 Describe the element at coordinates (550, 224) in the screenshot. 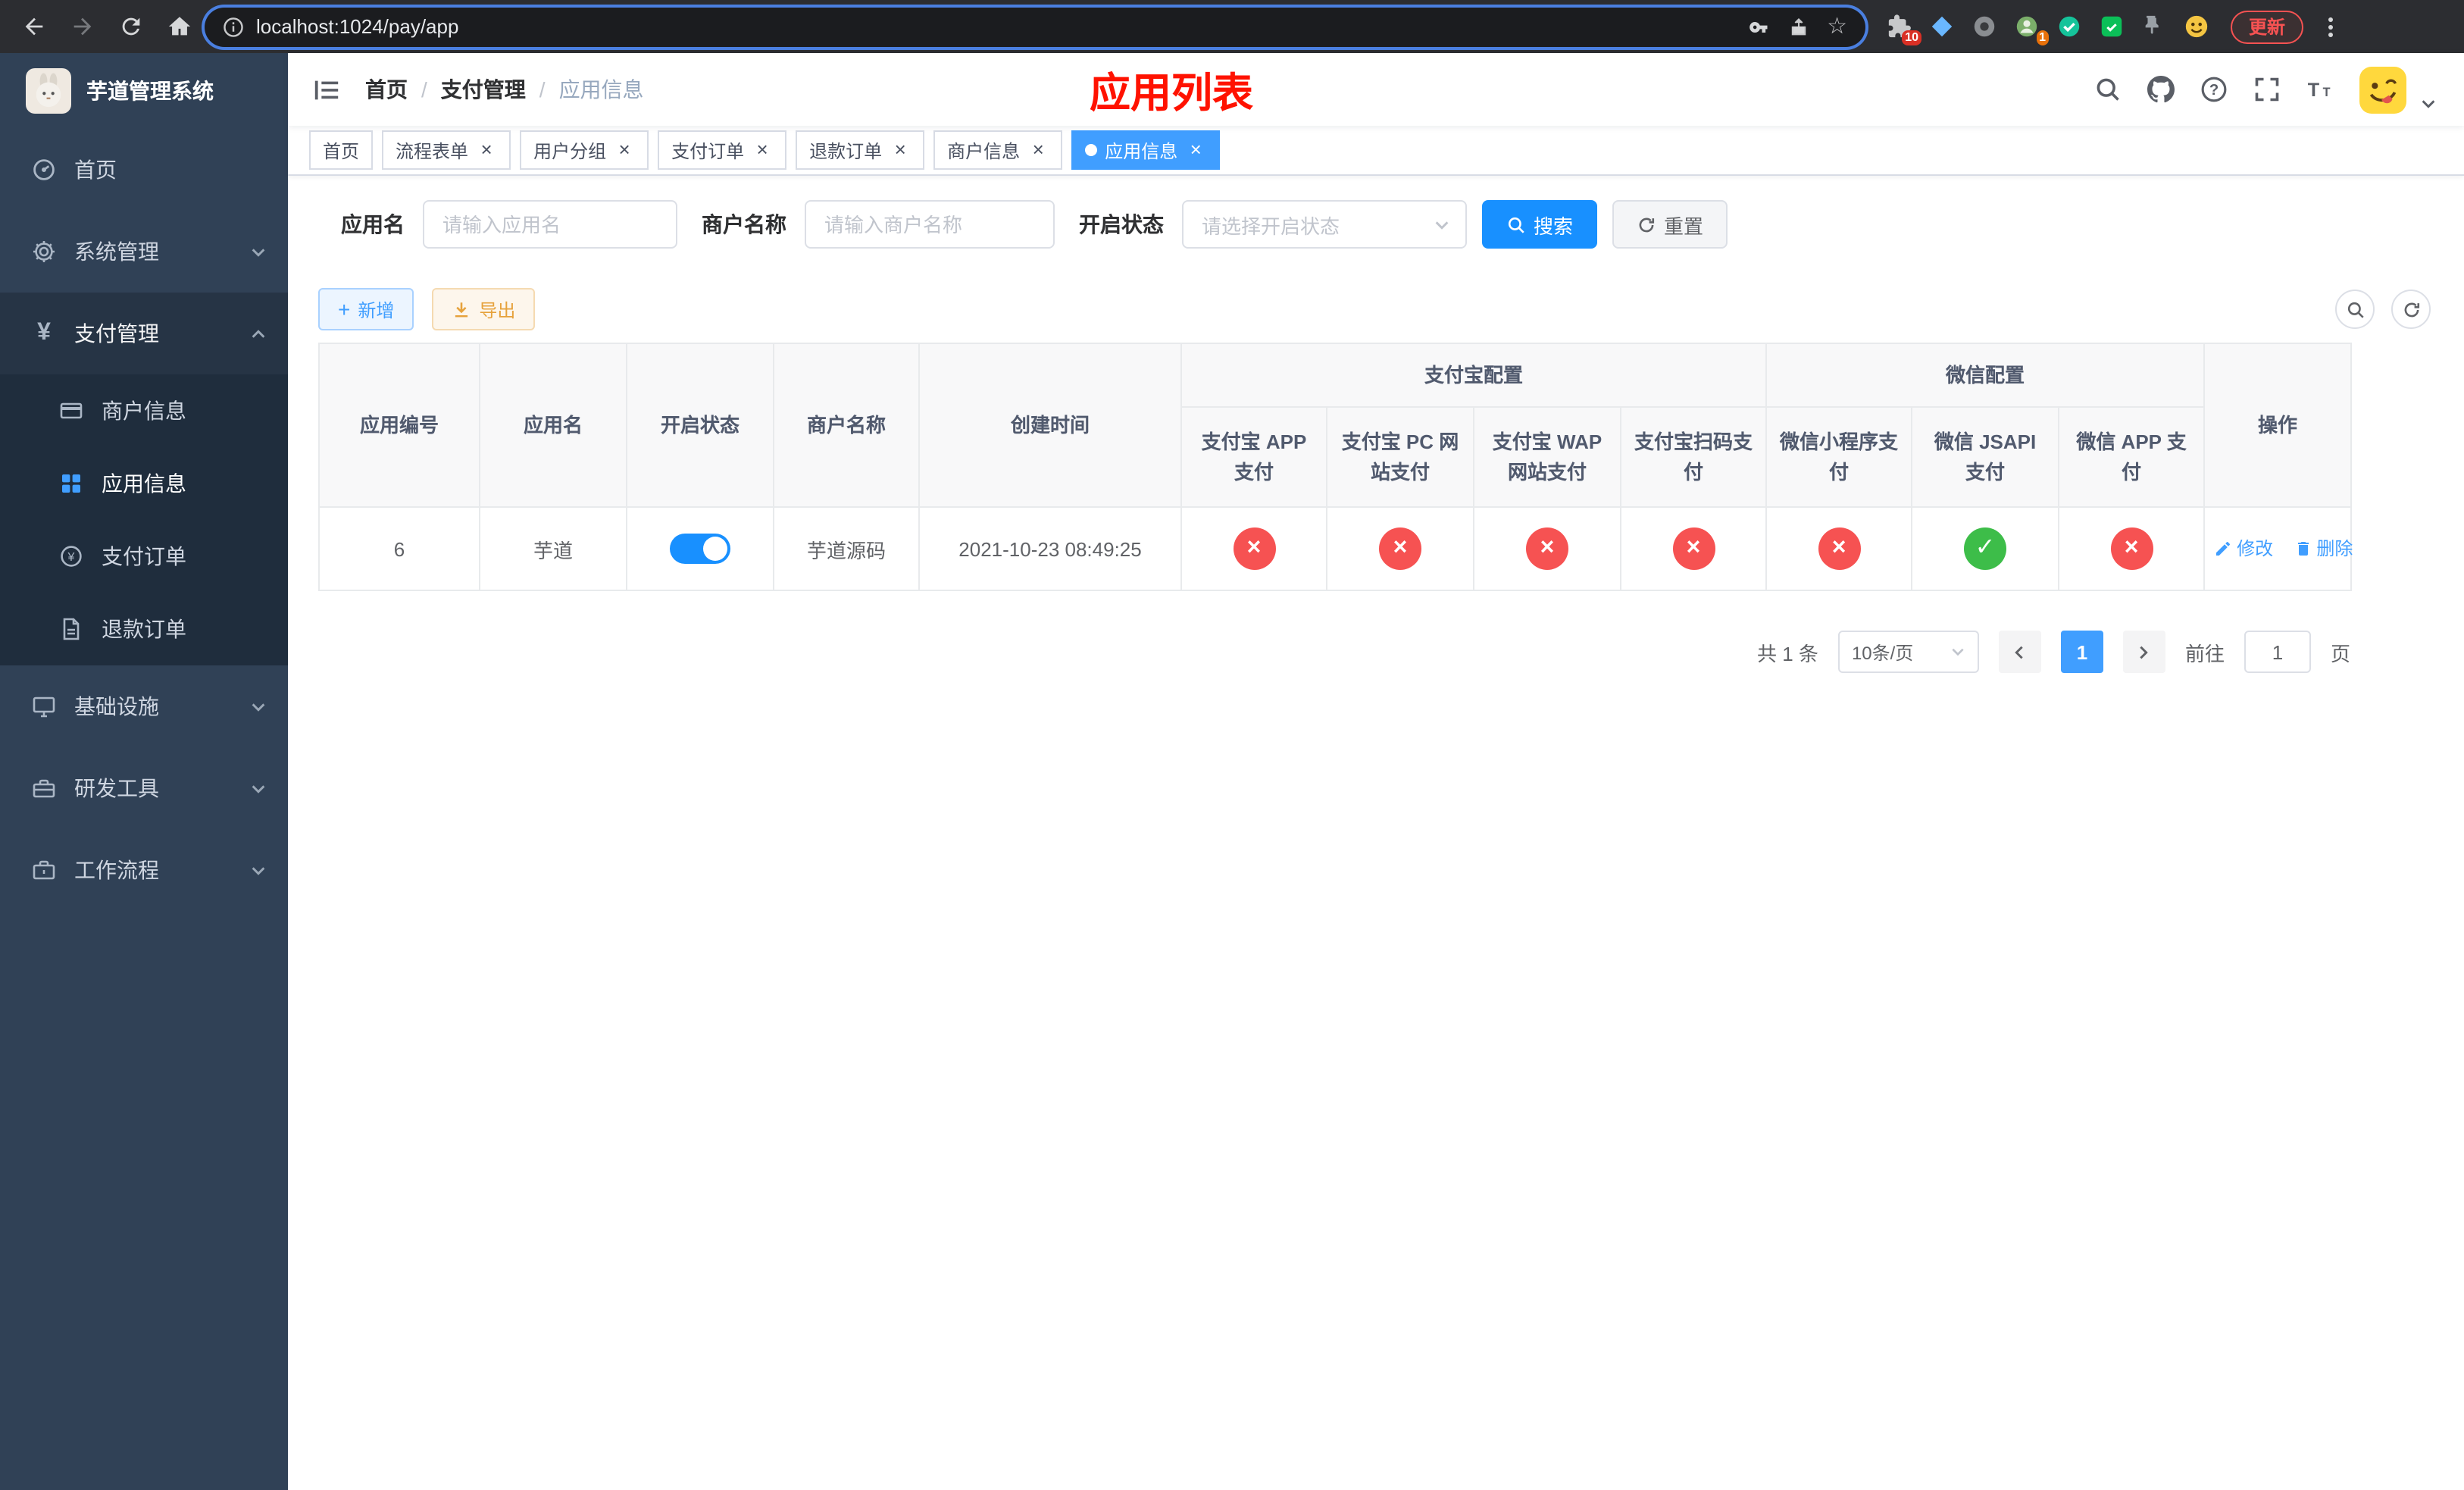

I see `app-name-input` at that location.